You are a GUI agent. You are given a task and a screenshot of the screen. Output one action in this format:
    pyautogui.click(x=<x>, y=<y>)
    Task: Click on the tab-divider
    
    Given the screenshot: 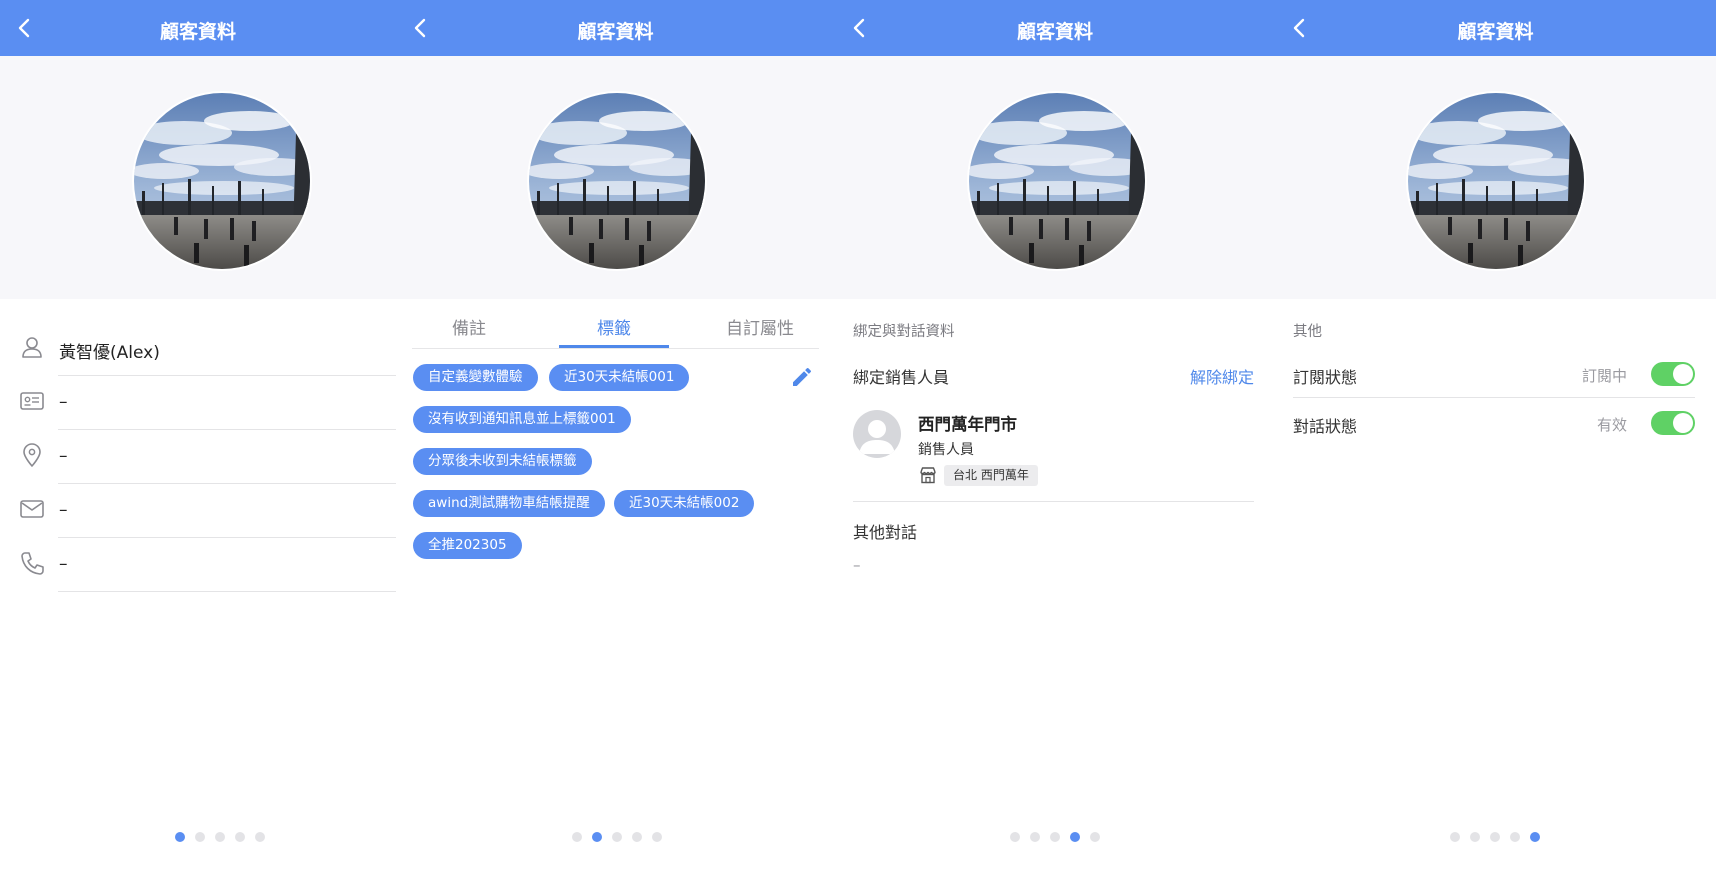 What is the action you would take?
    pyautogui.click(x=615, y=348)
    